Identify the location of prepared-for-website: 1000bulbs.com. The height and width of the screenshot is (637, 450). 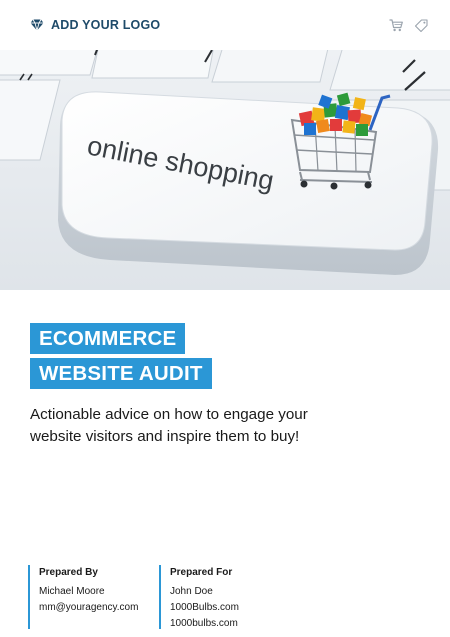
(204, 624).